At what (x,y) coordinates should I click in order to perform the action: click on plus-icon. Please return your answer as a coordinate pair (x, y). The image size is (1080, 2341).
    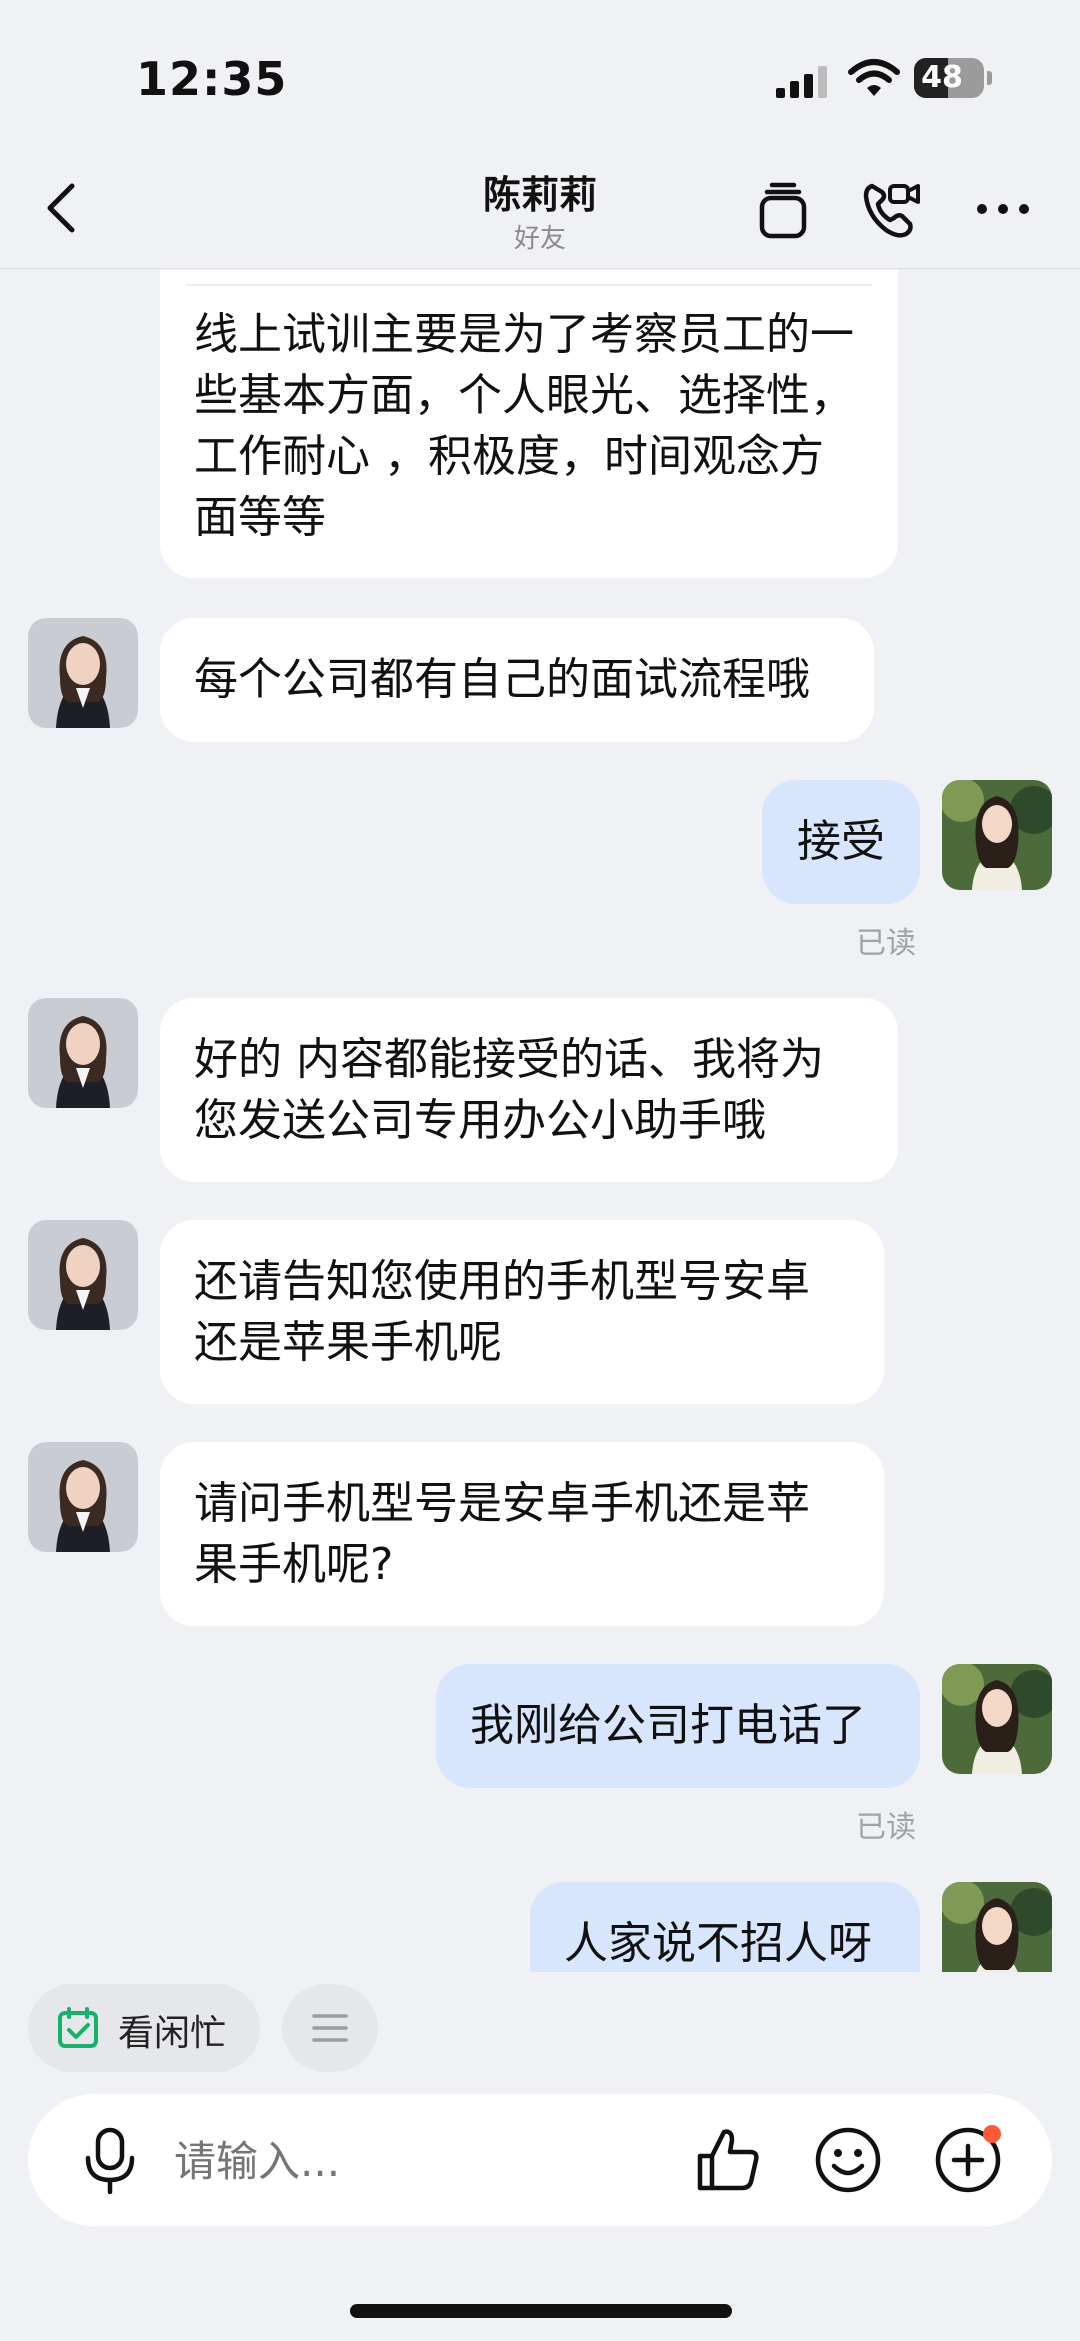
    Looking at the image, I should click on (968, 2160).